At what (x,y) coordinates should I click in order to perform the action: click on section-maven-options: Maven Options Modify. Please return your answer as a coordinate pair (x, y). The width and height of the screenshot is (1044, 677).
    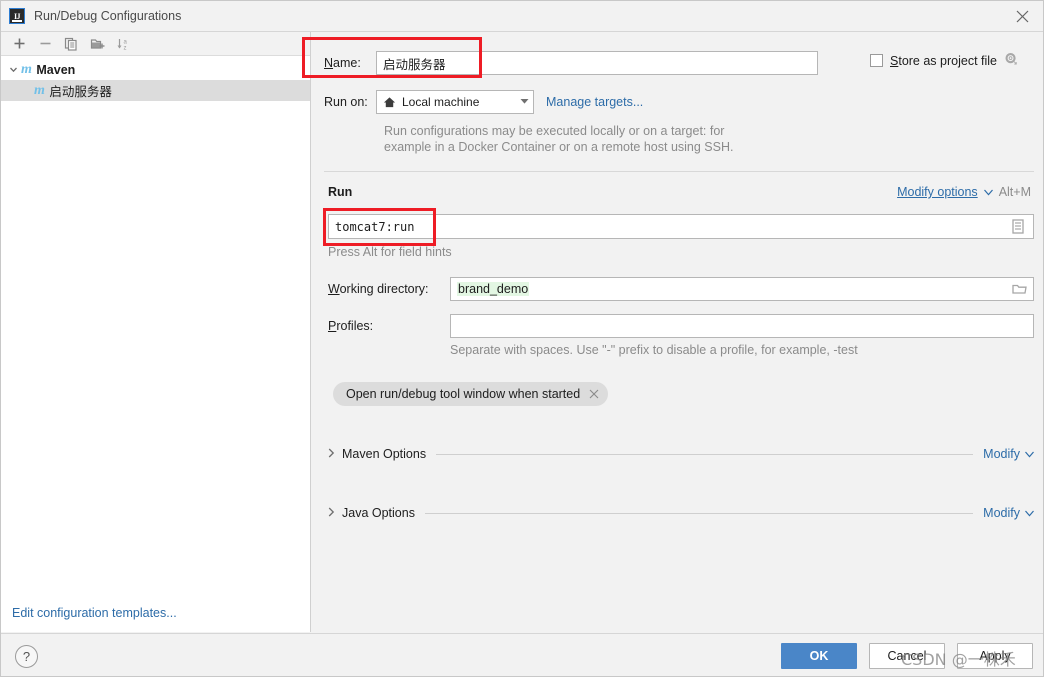
    Looking at the image, I should click on (681, 454).